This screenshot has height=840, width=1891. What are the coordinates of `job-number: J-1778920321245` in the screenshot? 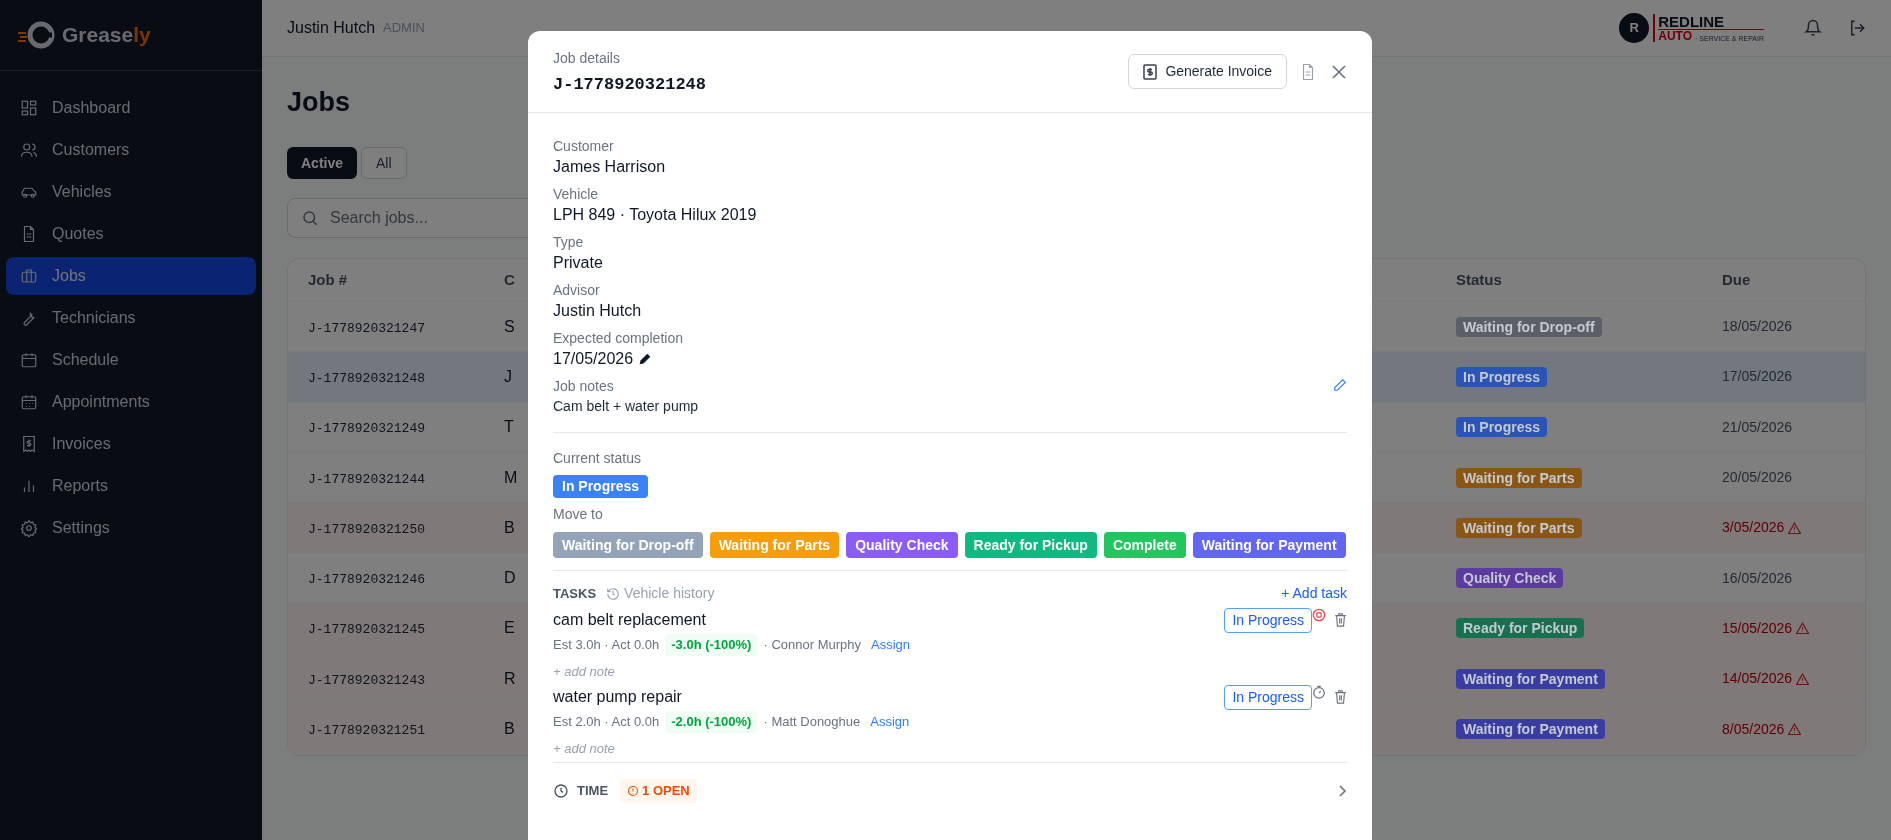 It's located at (367, 630).